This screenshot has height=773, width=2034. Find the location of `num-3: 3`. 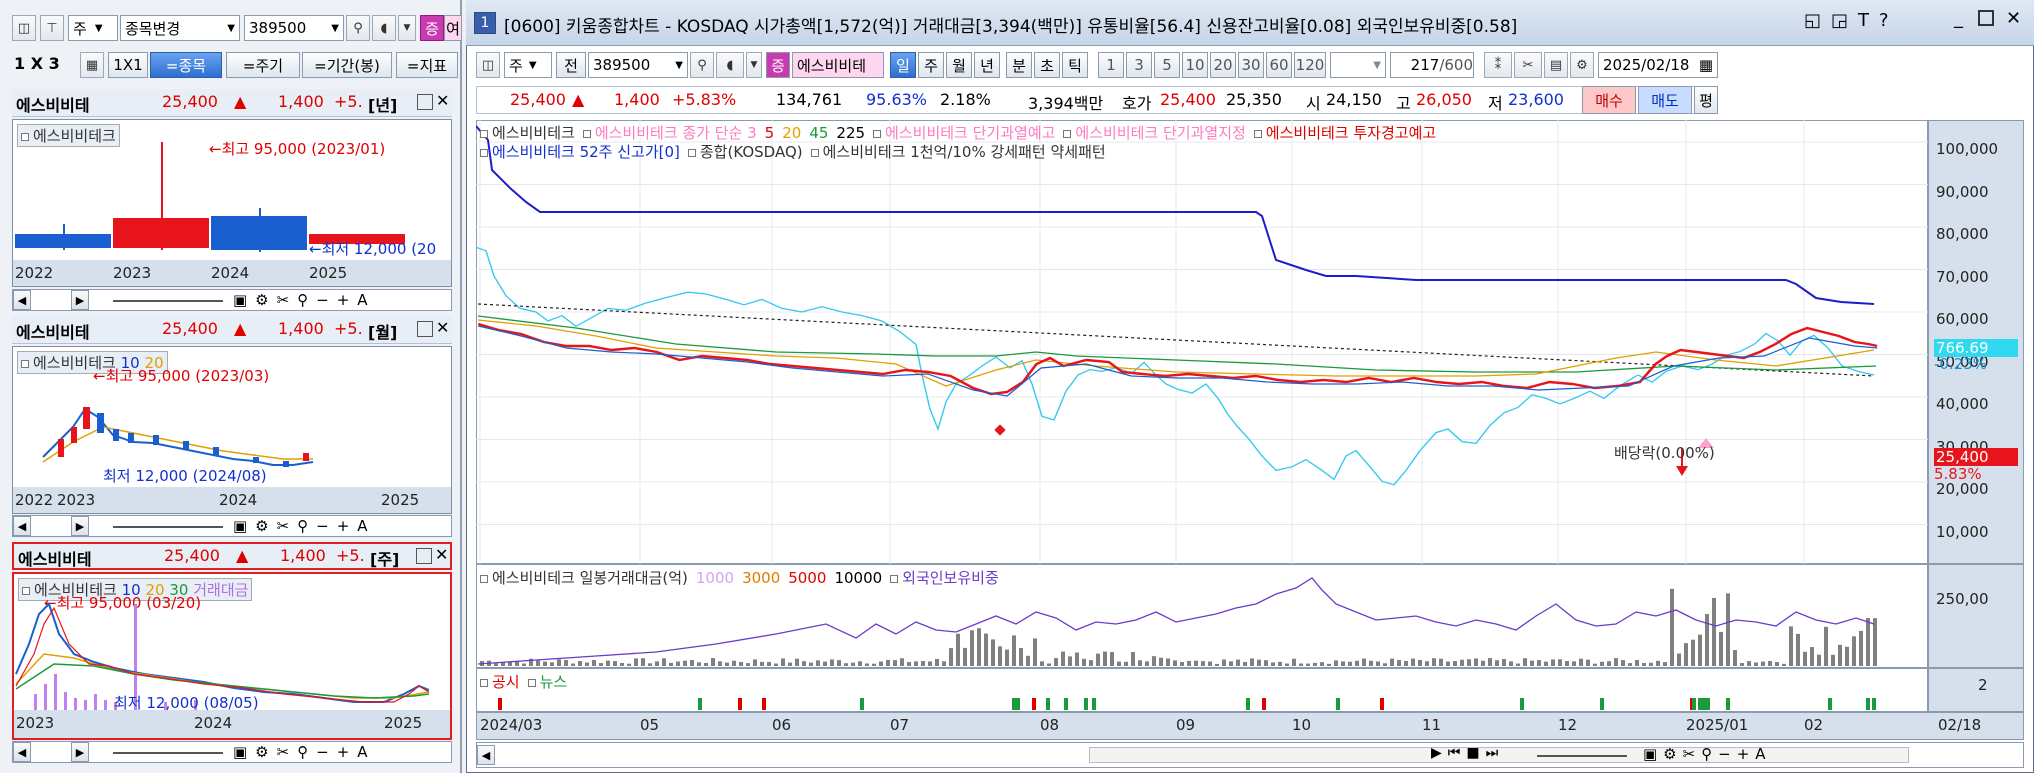

num-3: 3 is located at coordinates (1139, 65).